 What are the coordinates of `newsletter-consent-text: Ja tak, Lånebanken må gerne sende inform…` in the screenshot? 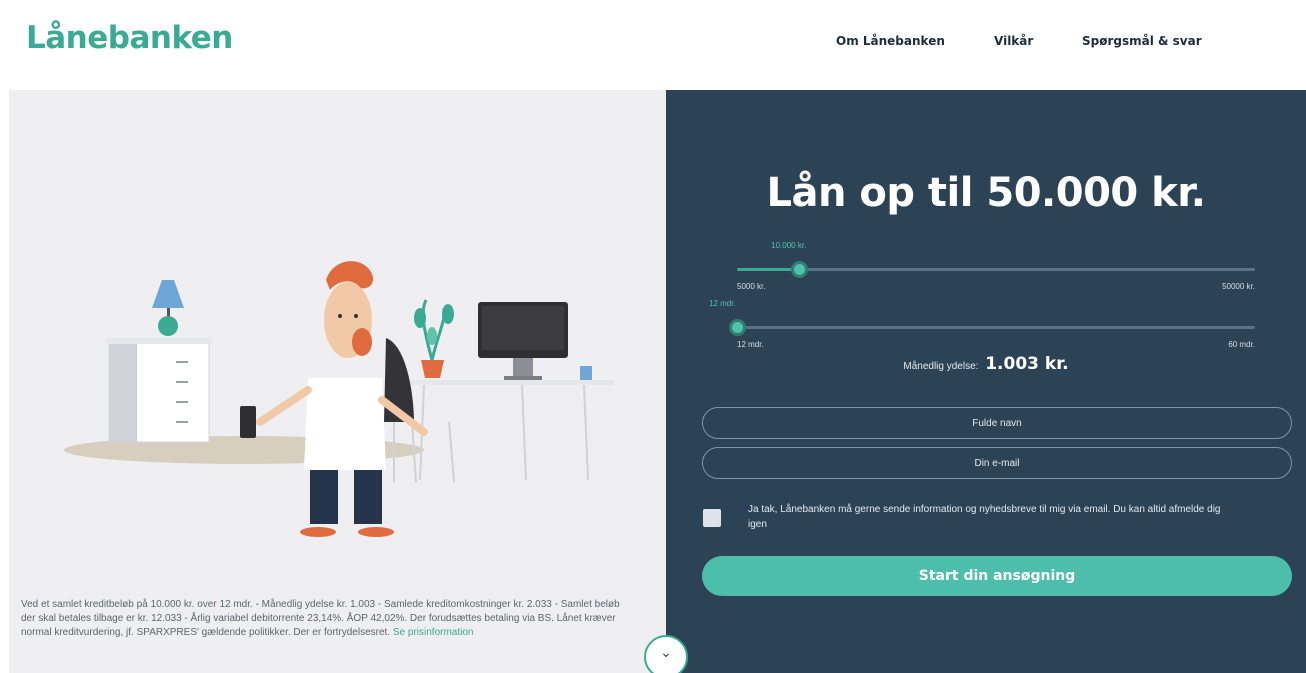 It's located at (984, 517).